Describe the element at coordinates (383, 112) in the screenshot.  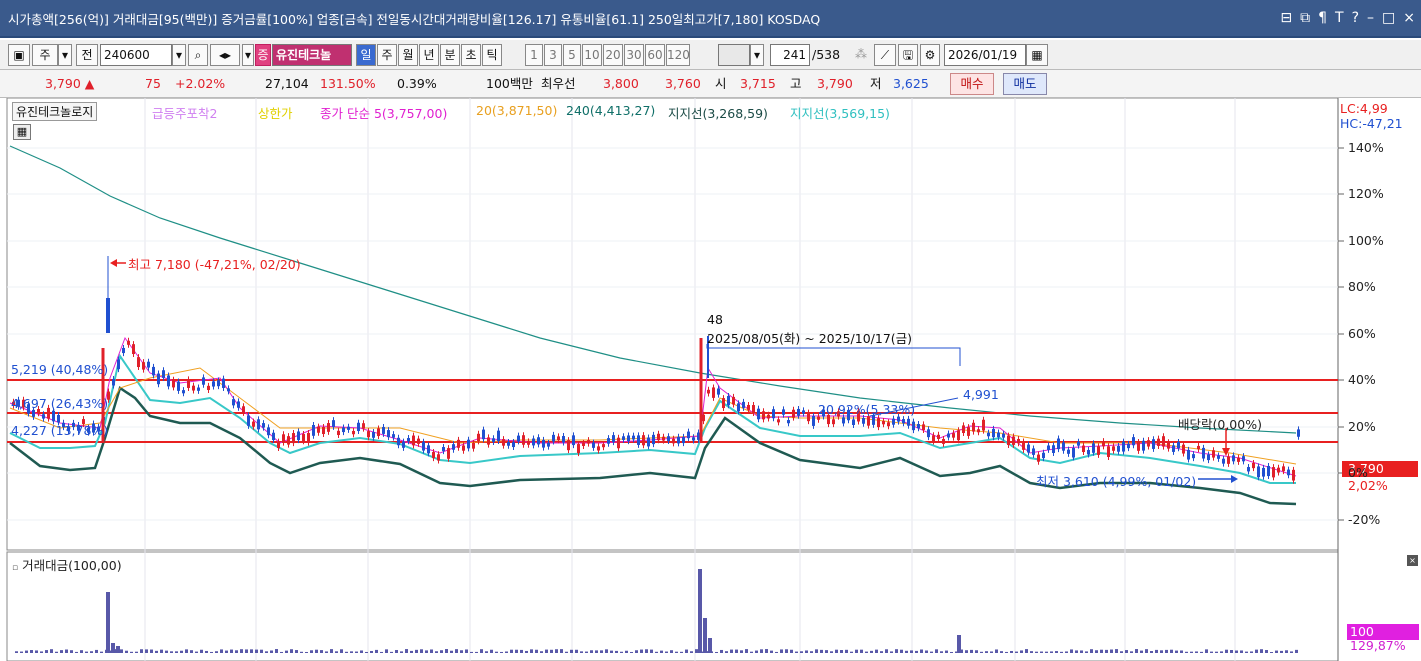
I see `legend-ma5: 종가 단순 5(3,757,00)` at that location.